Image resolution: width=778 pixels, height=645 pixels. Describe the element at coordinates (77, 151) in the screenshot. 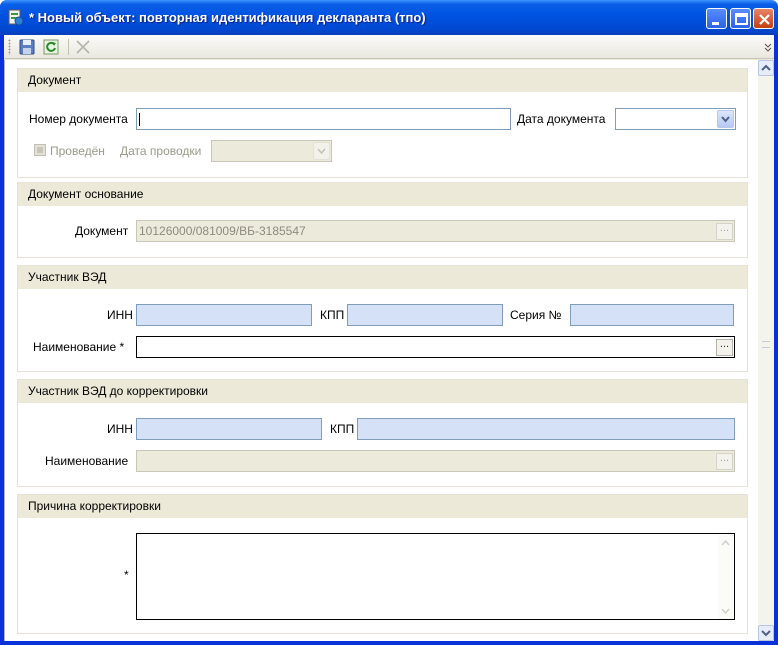

I see `posted-label: Проведён` at that location.